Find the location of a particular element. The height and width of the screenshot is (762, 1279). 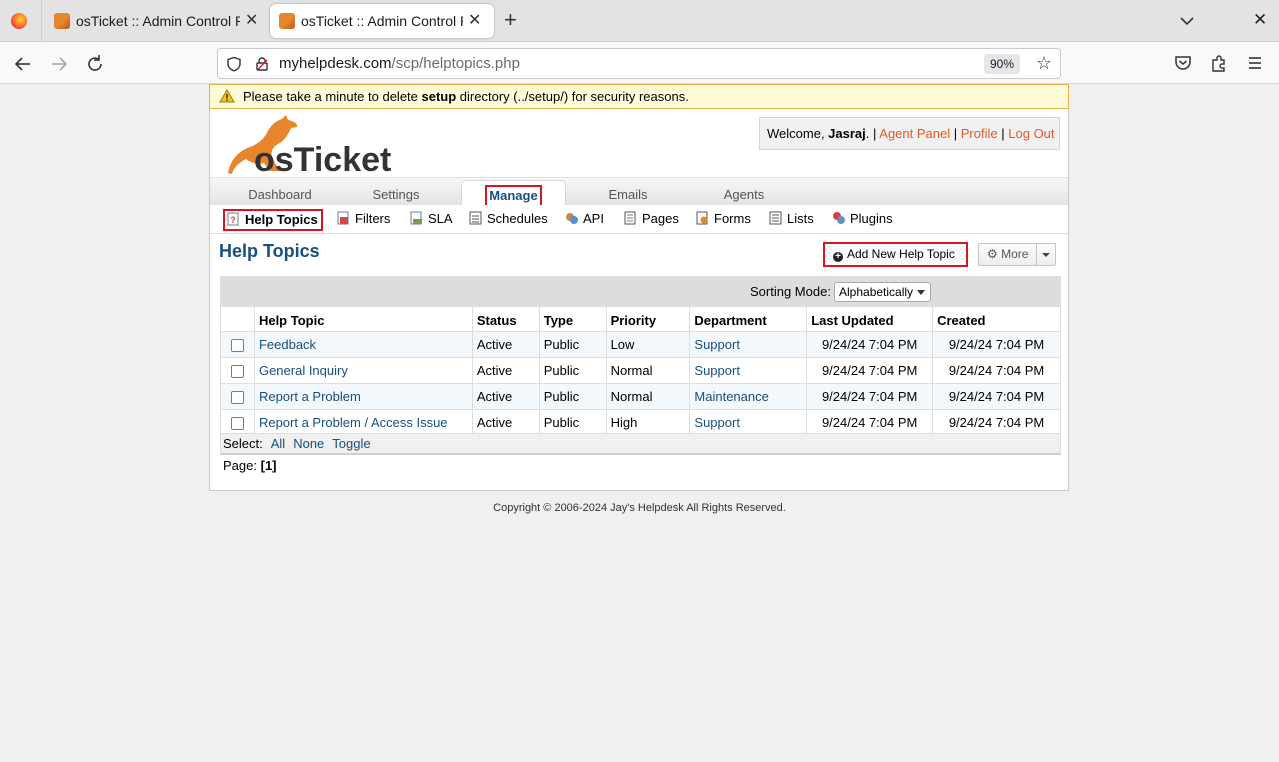

topic-link: General Inquiry is located at coordinates (303, 370).